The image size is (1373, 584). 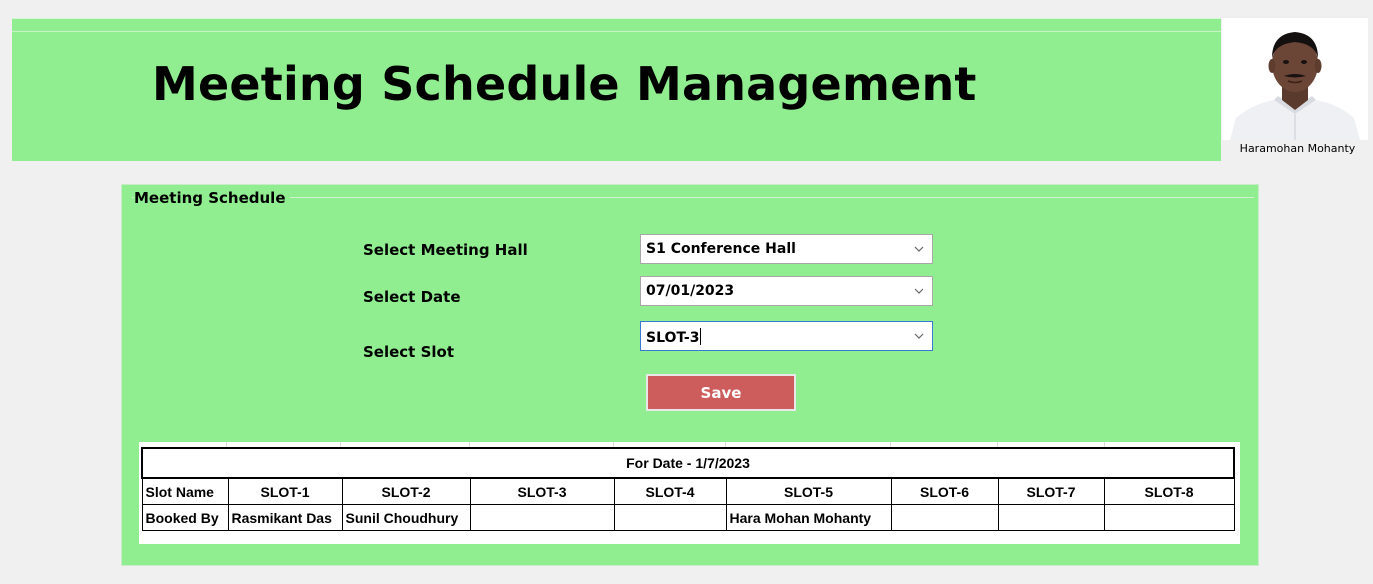 What do you see at coordinates (285, 517) in the screenshot?
I see `booked-by-cell: Rasmikant Das` at bounding box center [285, 517].